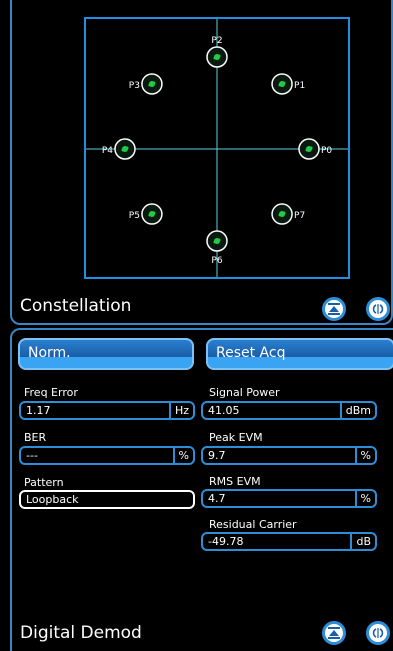 This screenshot has height=651, width=393. What do you see at coordinates (289, 541) in the screenshot?
I see `residual-carrier-field: -49.78 dB` at bounding box center [289, 541].